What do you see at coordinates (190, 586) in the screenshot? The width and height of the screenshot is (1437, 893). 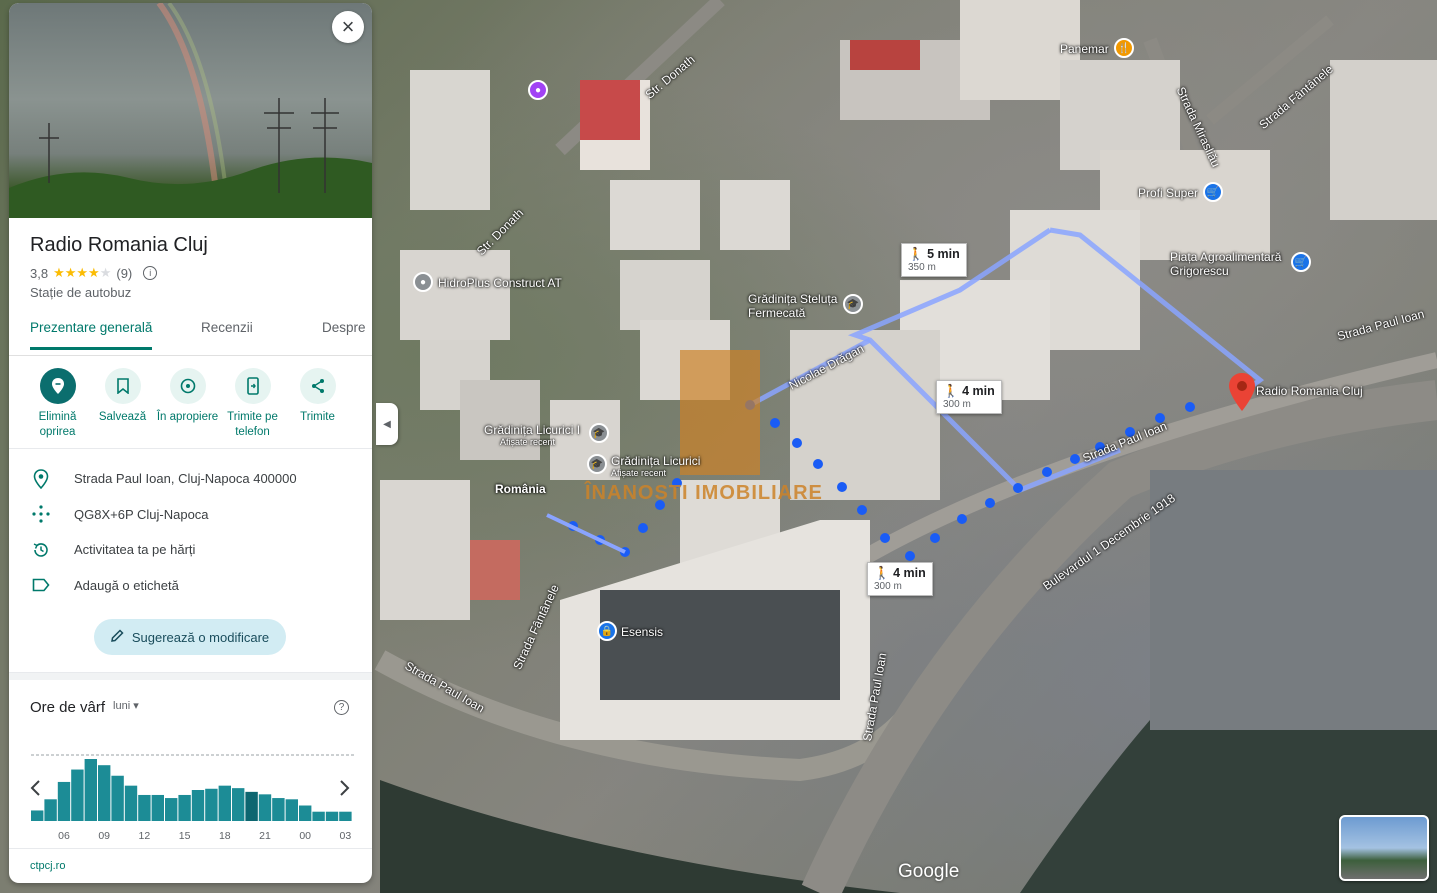 I see `add-label-row: Adaugă o etichetă` at bounding box center [190, 586].